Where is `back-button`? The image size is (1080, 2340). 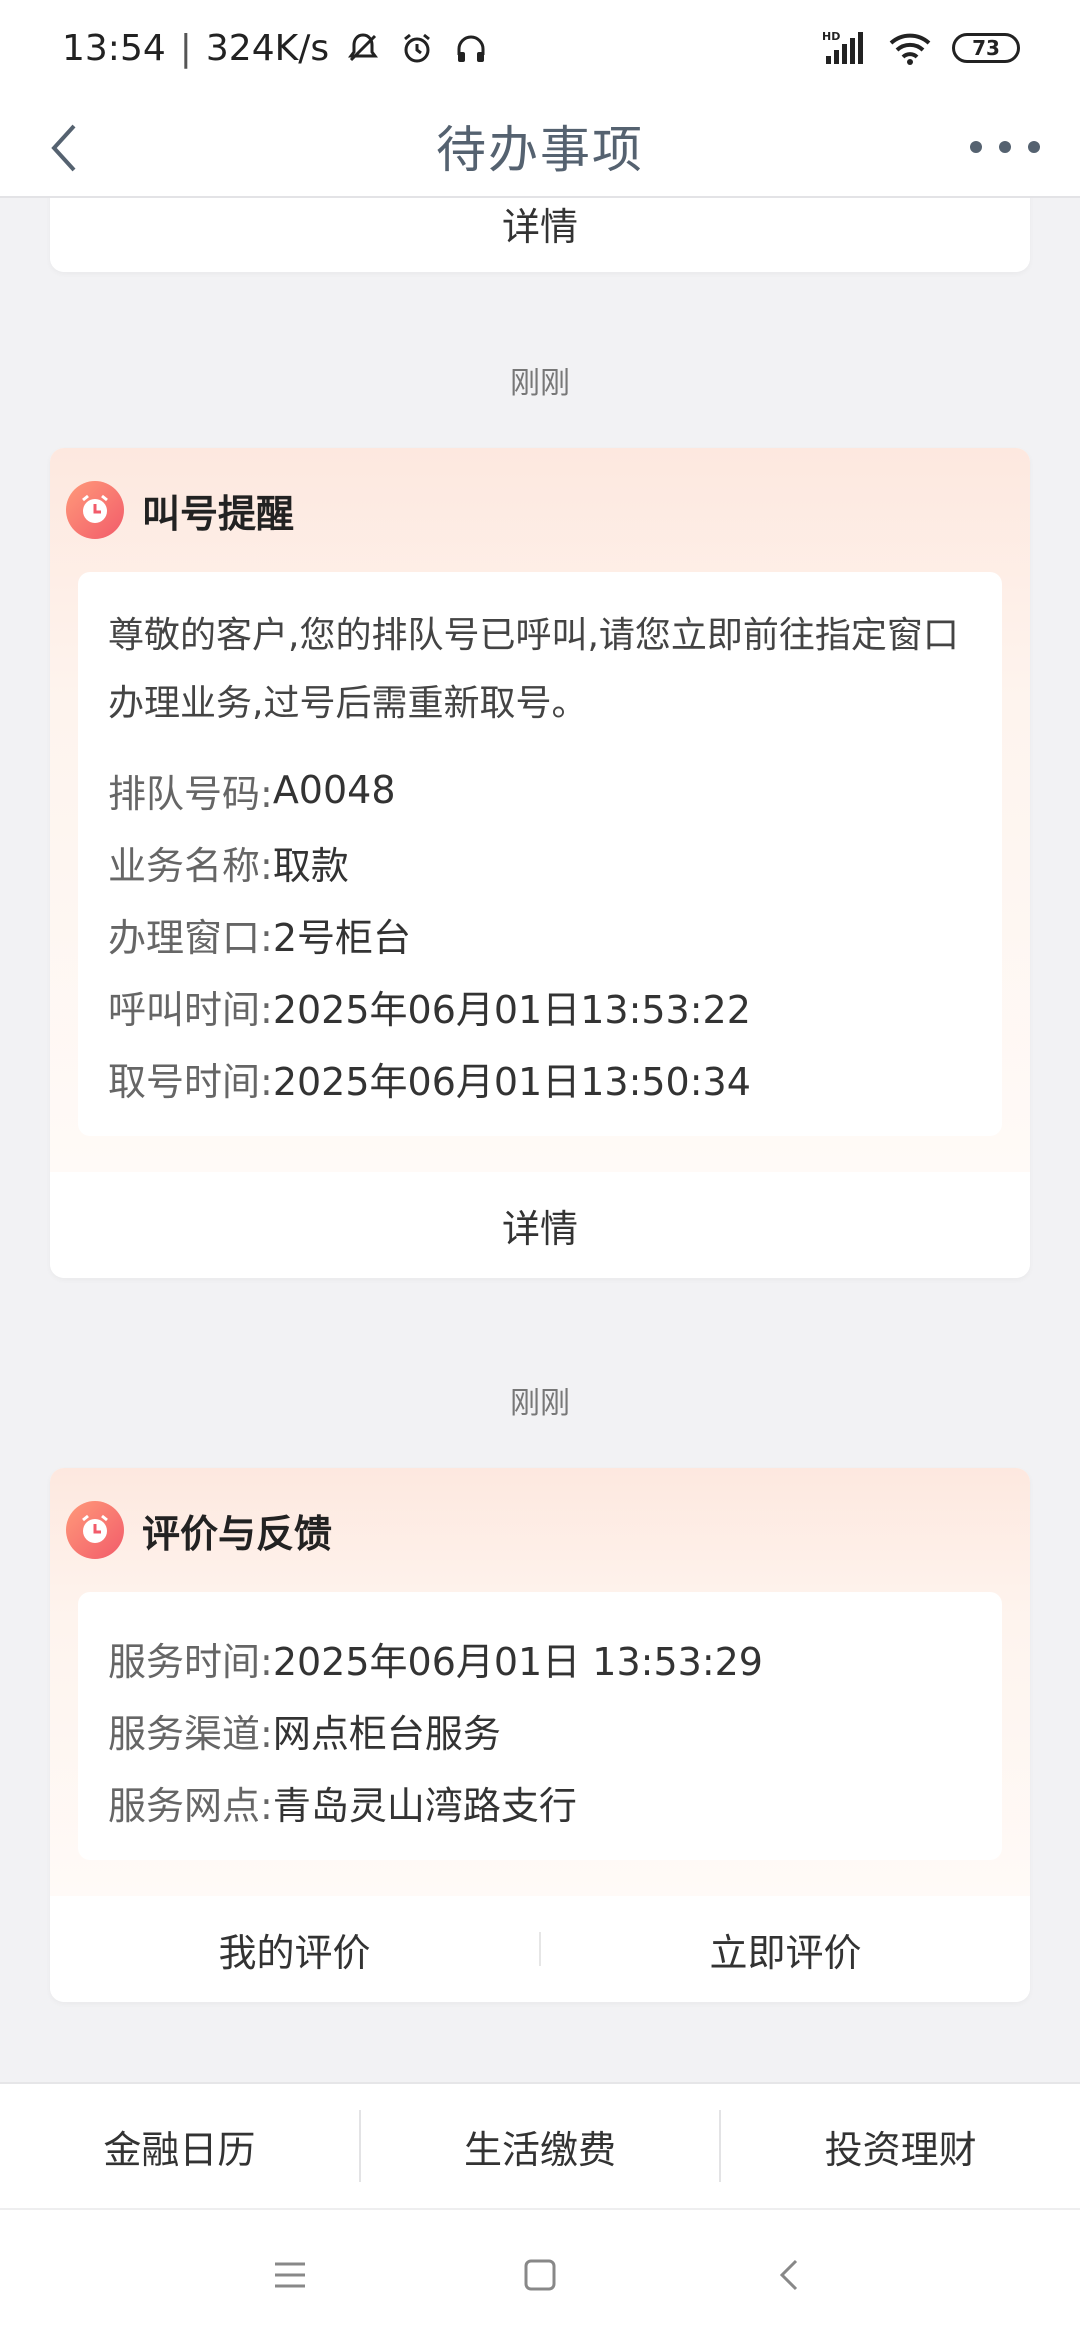
back-button is located at coordinates (68, 148).